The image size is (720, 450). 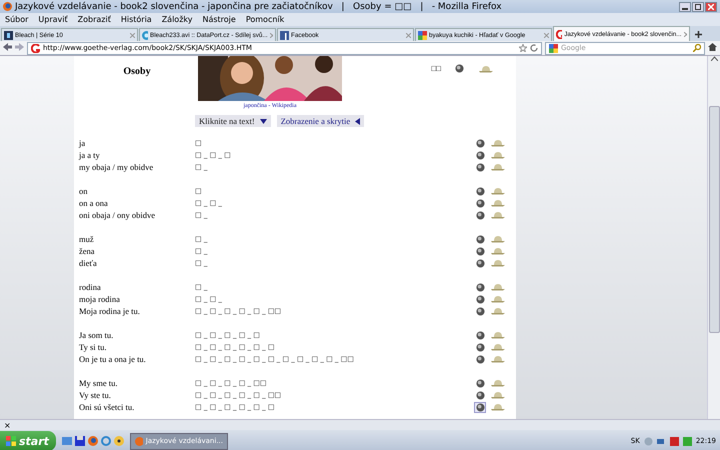 I want to click on phrase-text: Ja som tu., so click(x=137, y=335).